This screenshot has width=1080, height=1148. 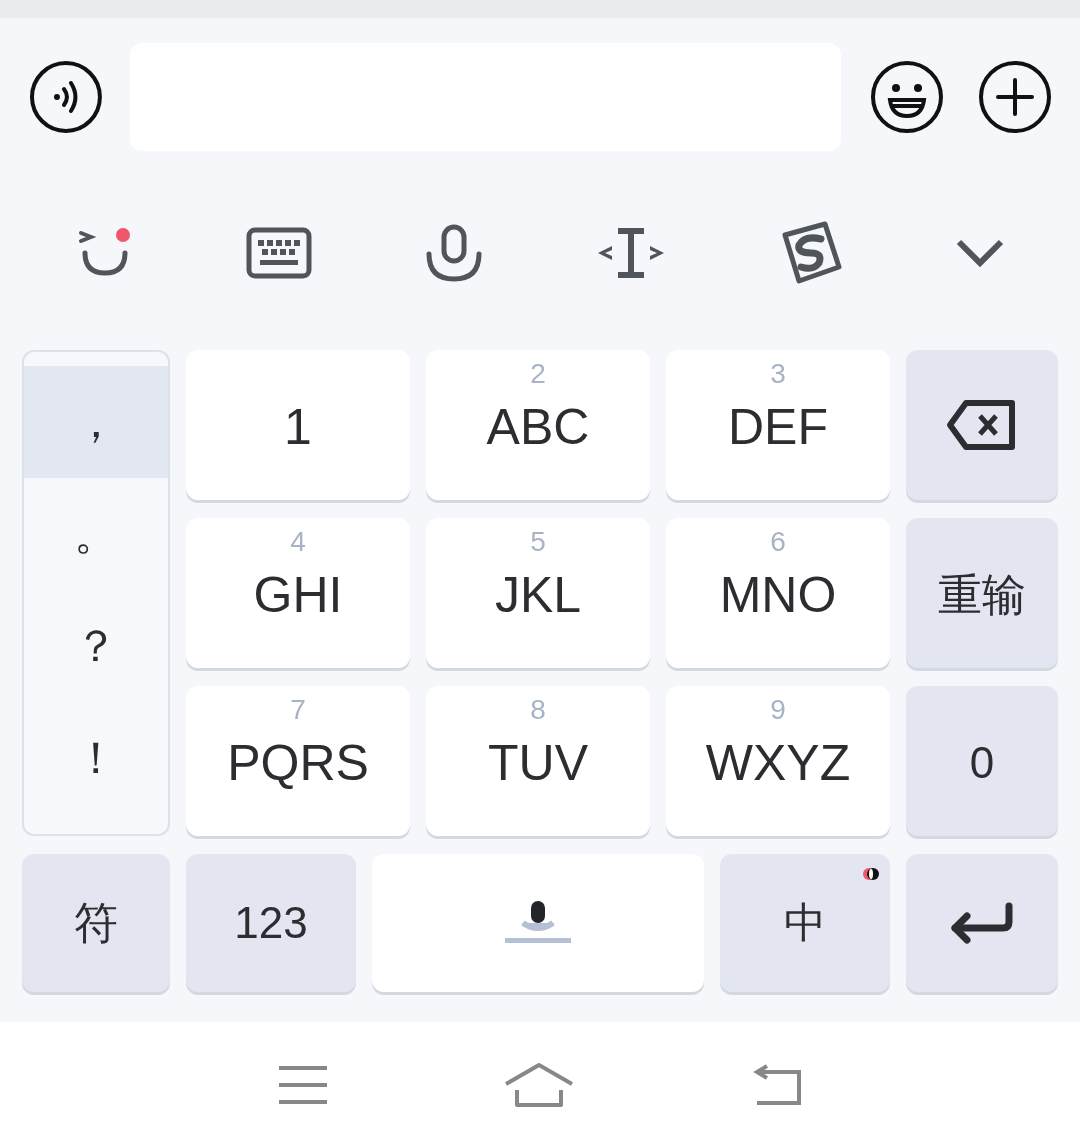 What do you see at coordinates (96, 534) in the screenshot?
I see `symbol-item: 。` at bounding box center [96, 534].